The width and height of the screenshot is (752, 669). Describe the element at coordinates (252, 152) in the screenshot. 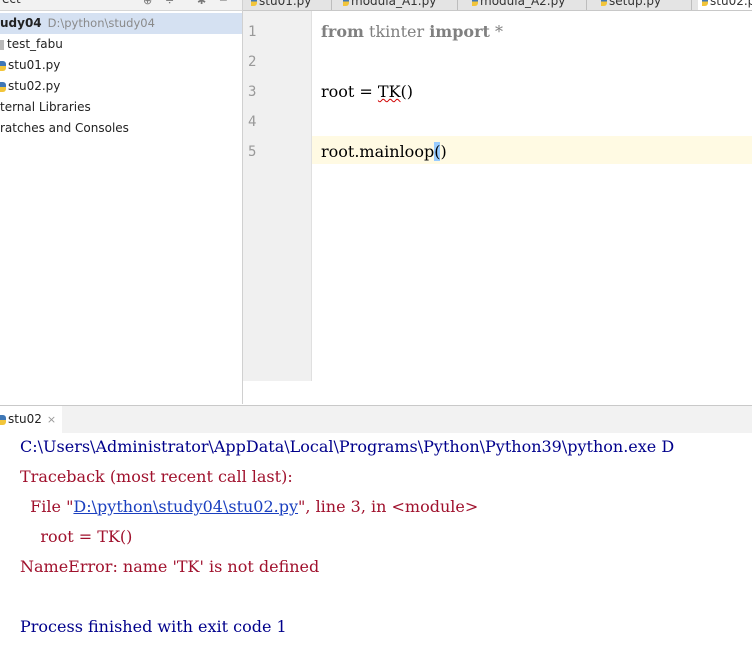

I see `line-number: 5` at that location.